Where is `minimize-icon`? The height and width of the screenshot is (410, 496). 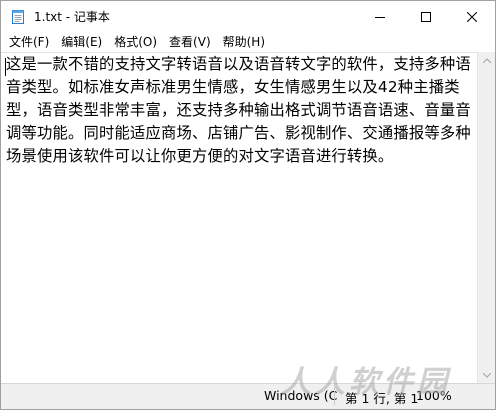
minimize-icon is located at coordinates (380, 17).